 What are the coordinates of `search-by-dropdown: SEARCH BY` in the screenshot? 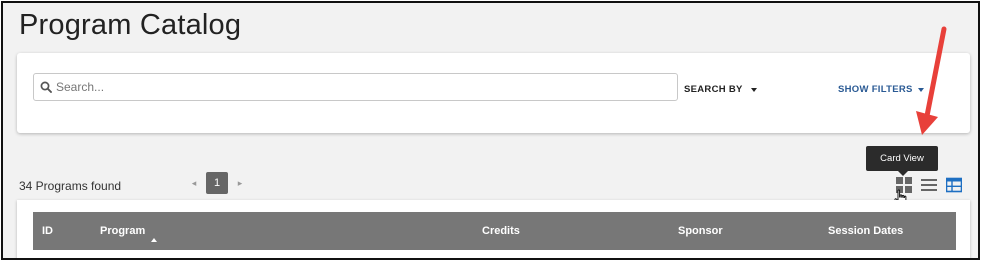 It's located at (720, 89).